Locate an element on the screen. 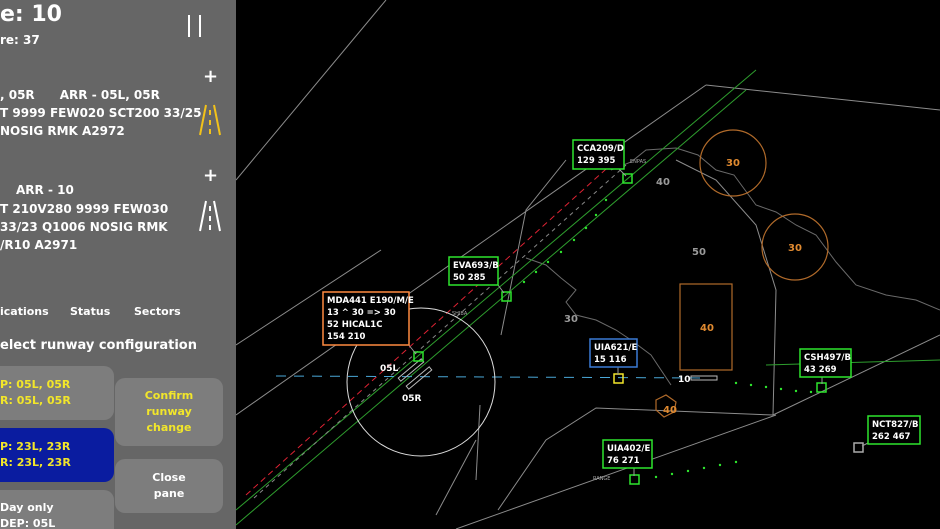 The width and height of the screenshot is (940, 529). tag-callsign: UIA402/E is located at coordinates (628, 449).